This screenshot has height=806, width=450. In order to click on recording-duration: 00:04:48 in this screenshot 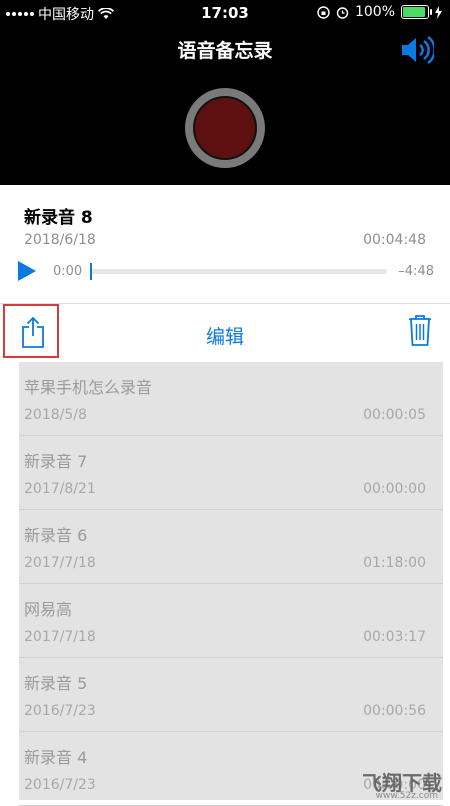, I will do `click(394, 240)`.